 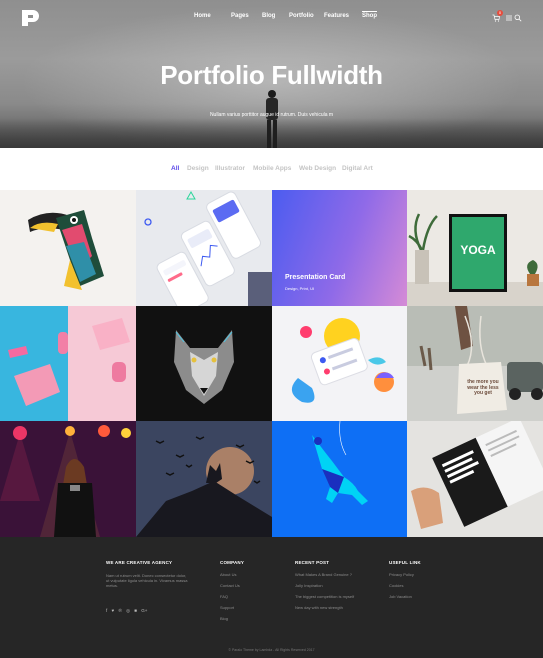 What do you see at coordinates (227, 607) in the screenshot?
I see `footer-link-support: Support` at bounding box center [227, 607].